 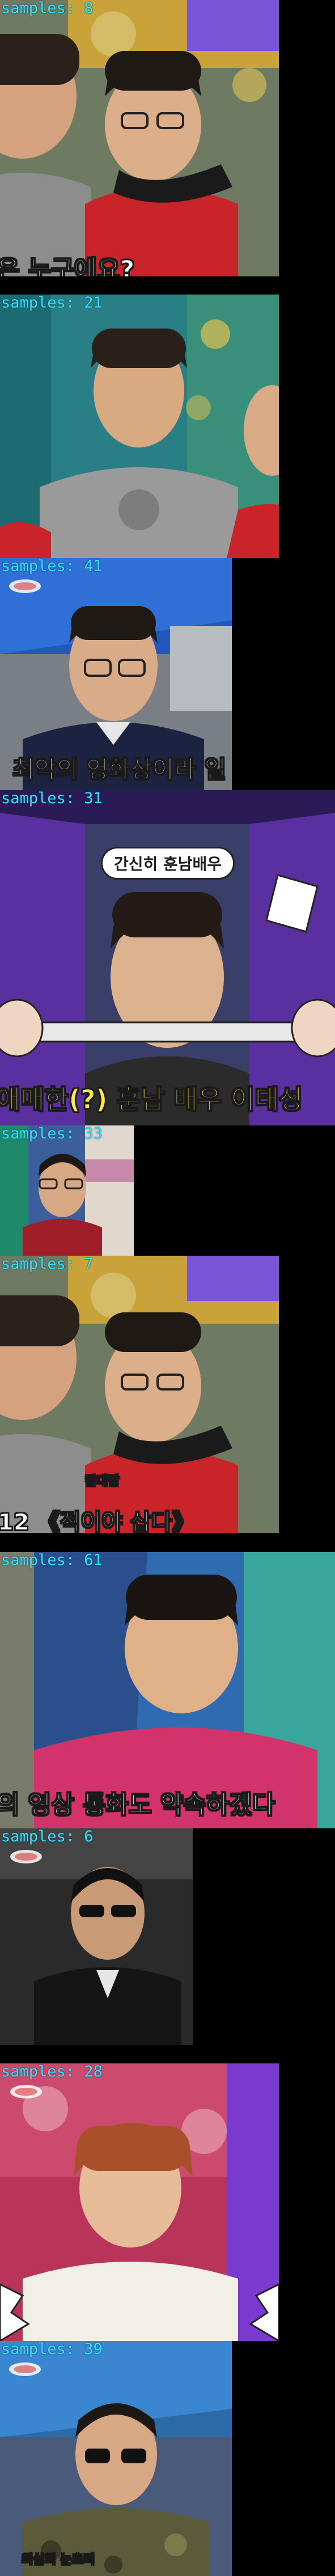 I want to click on caption-speech-bubble: 간신히 훈남배우, so click(x=168, y=863).